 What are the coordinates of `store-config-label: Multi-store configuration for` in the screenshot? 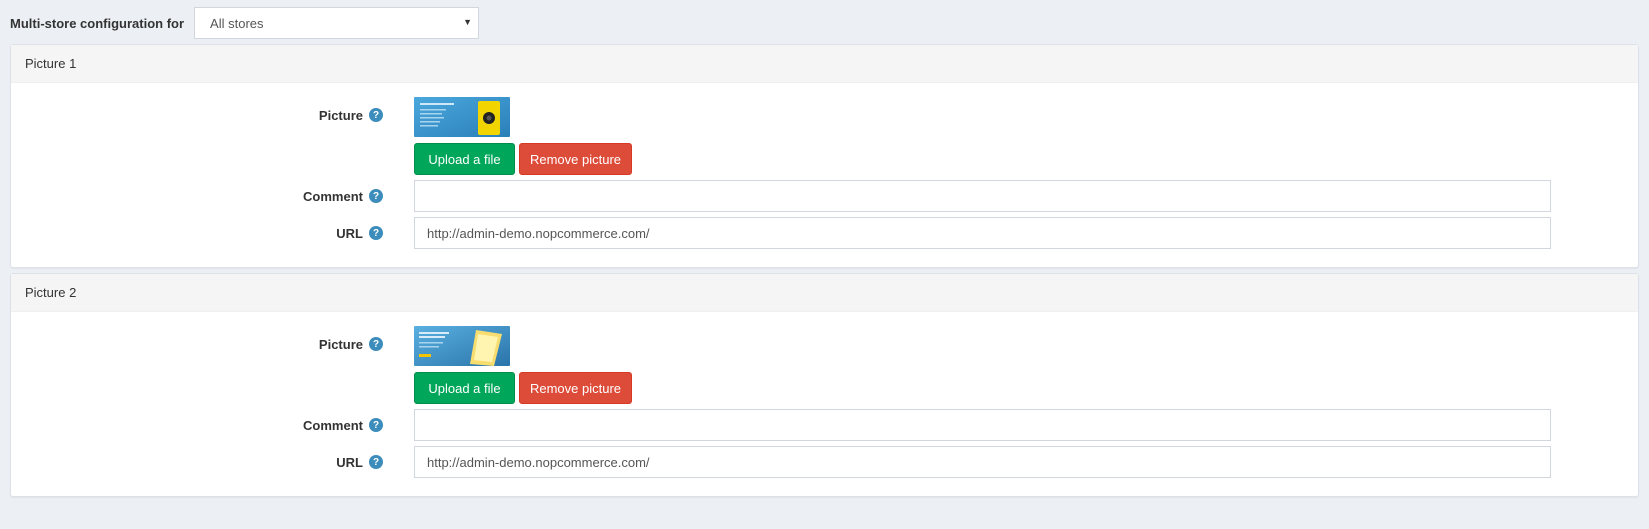 It's located at (97, 23).